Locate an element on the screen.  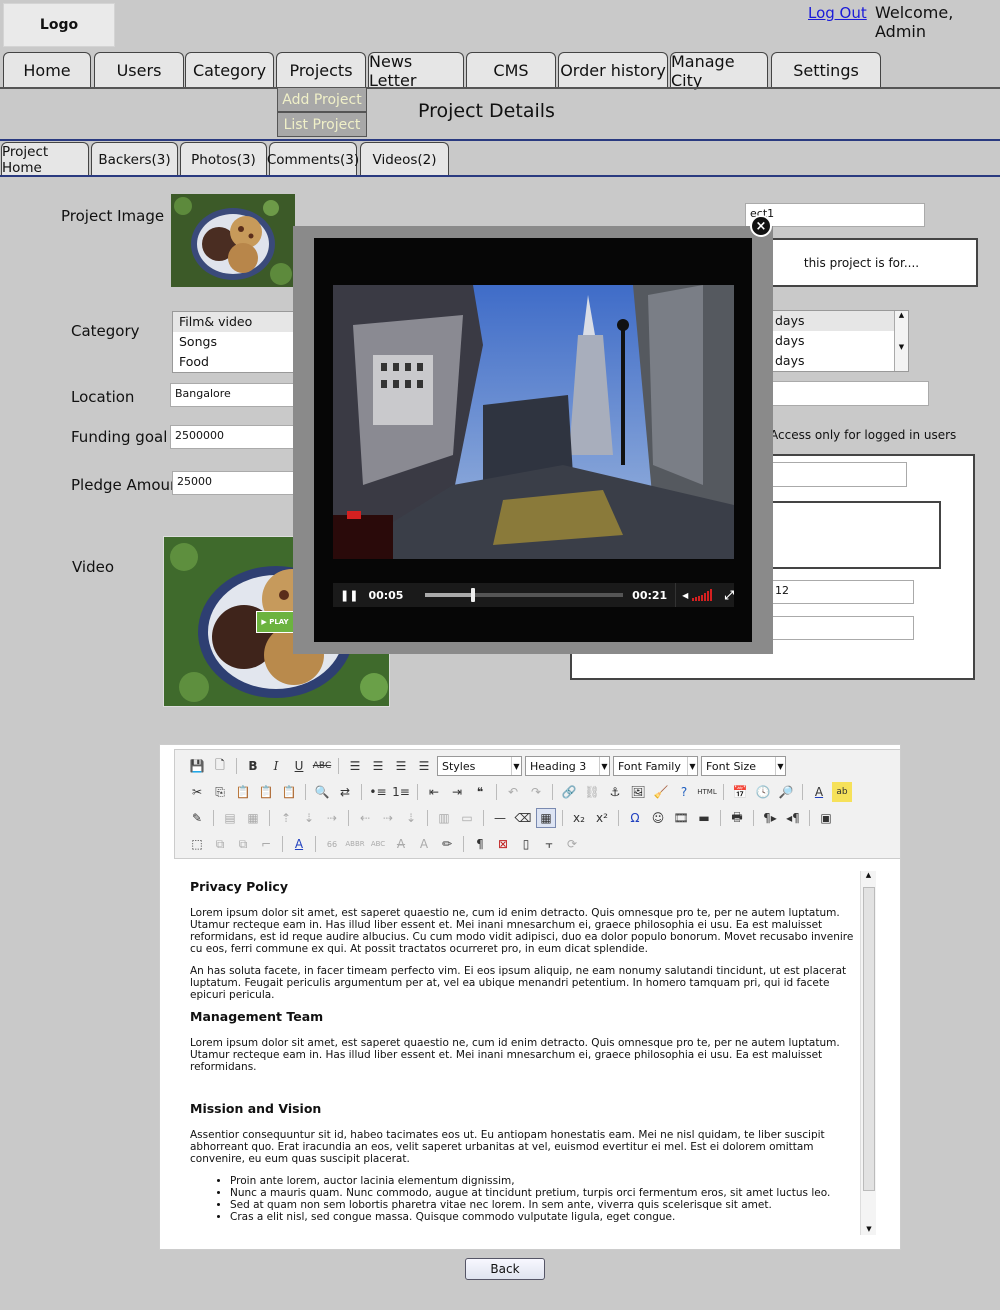
save-icon: 💾 is located at coordinates (197, 766).